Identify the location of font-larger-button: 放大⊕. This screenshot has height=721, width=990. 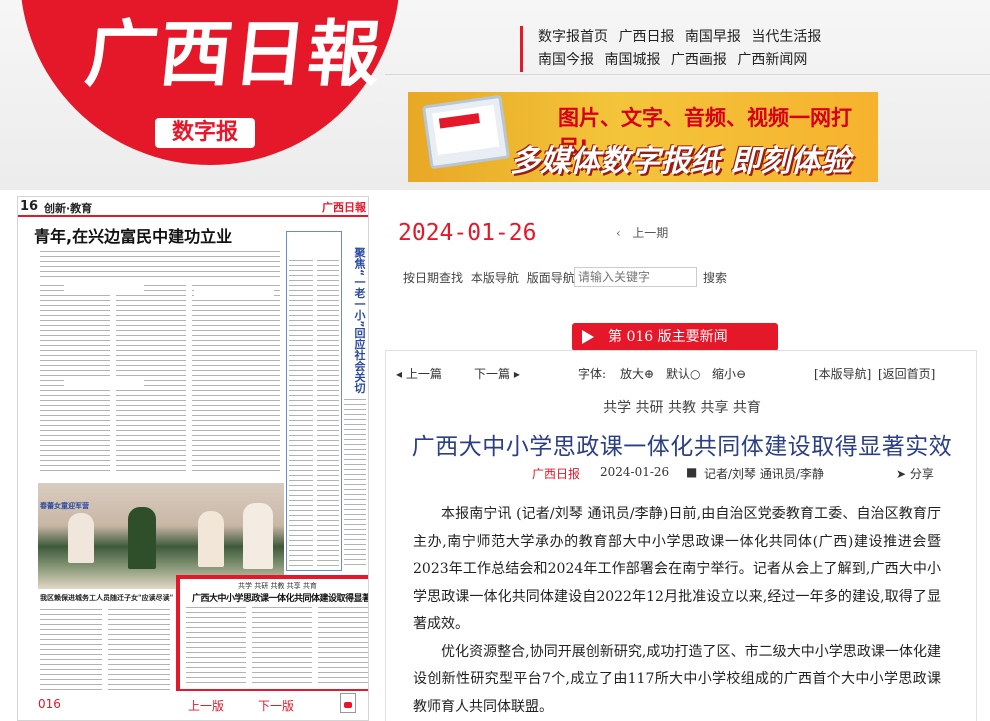
(637, 373).